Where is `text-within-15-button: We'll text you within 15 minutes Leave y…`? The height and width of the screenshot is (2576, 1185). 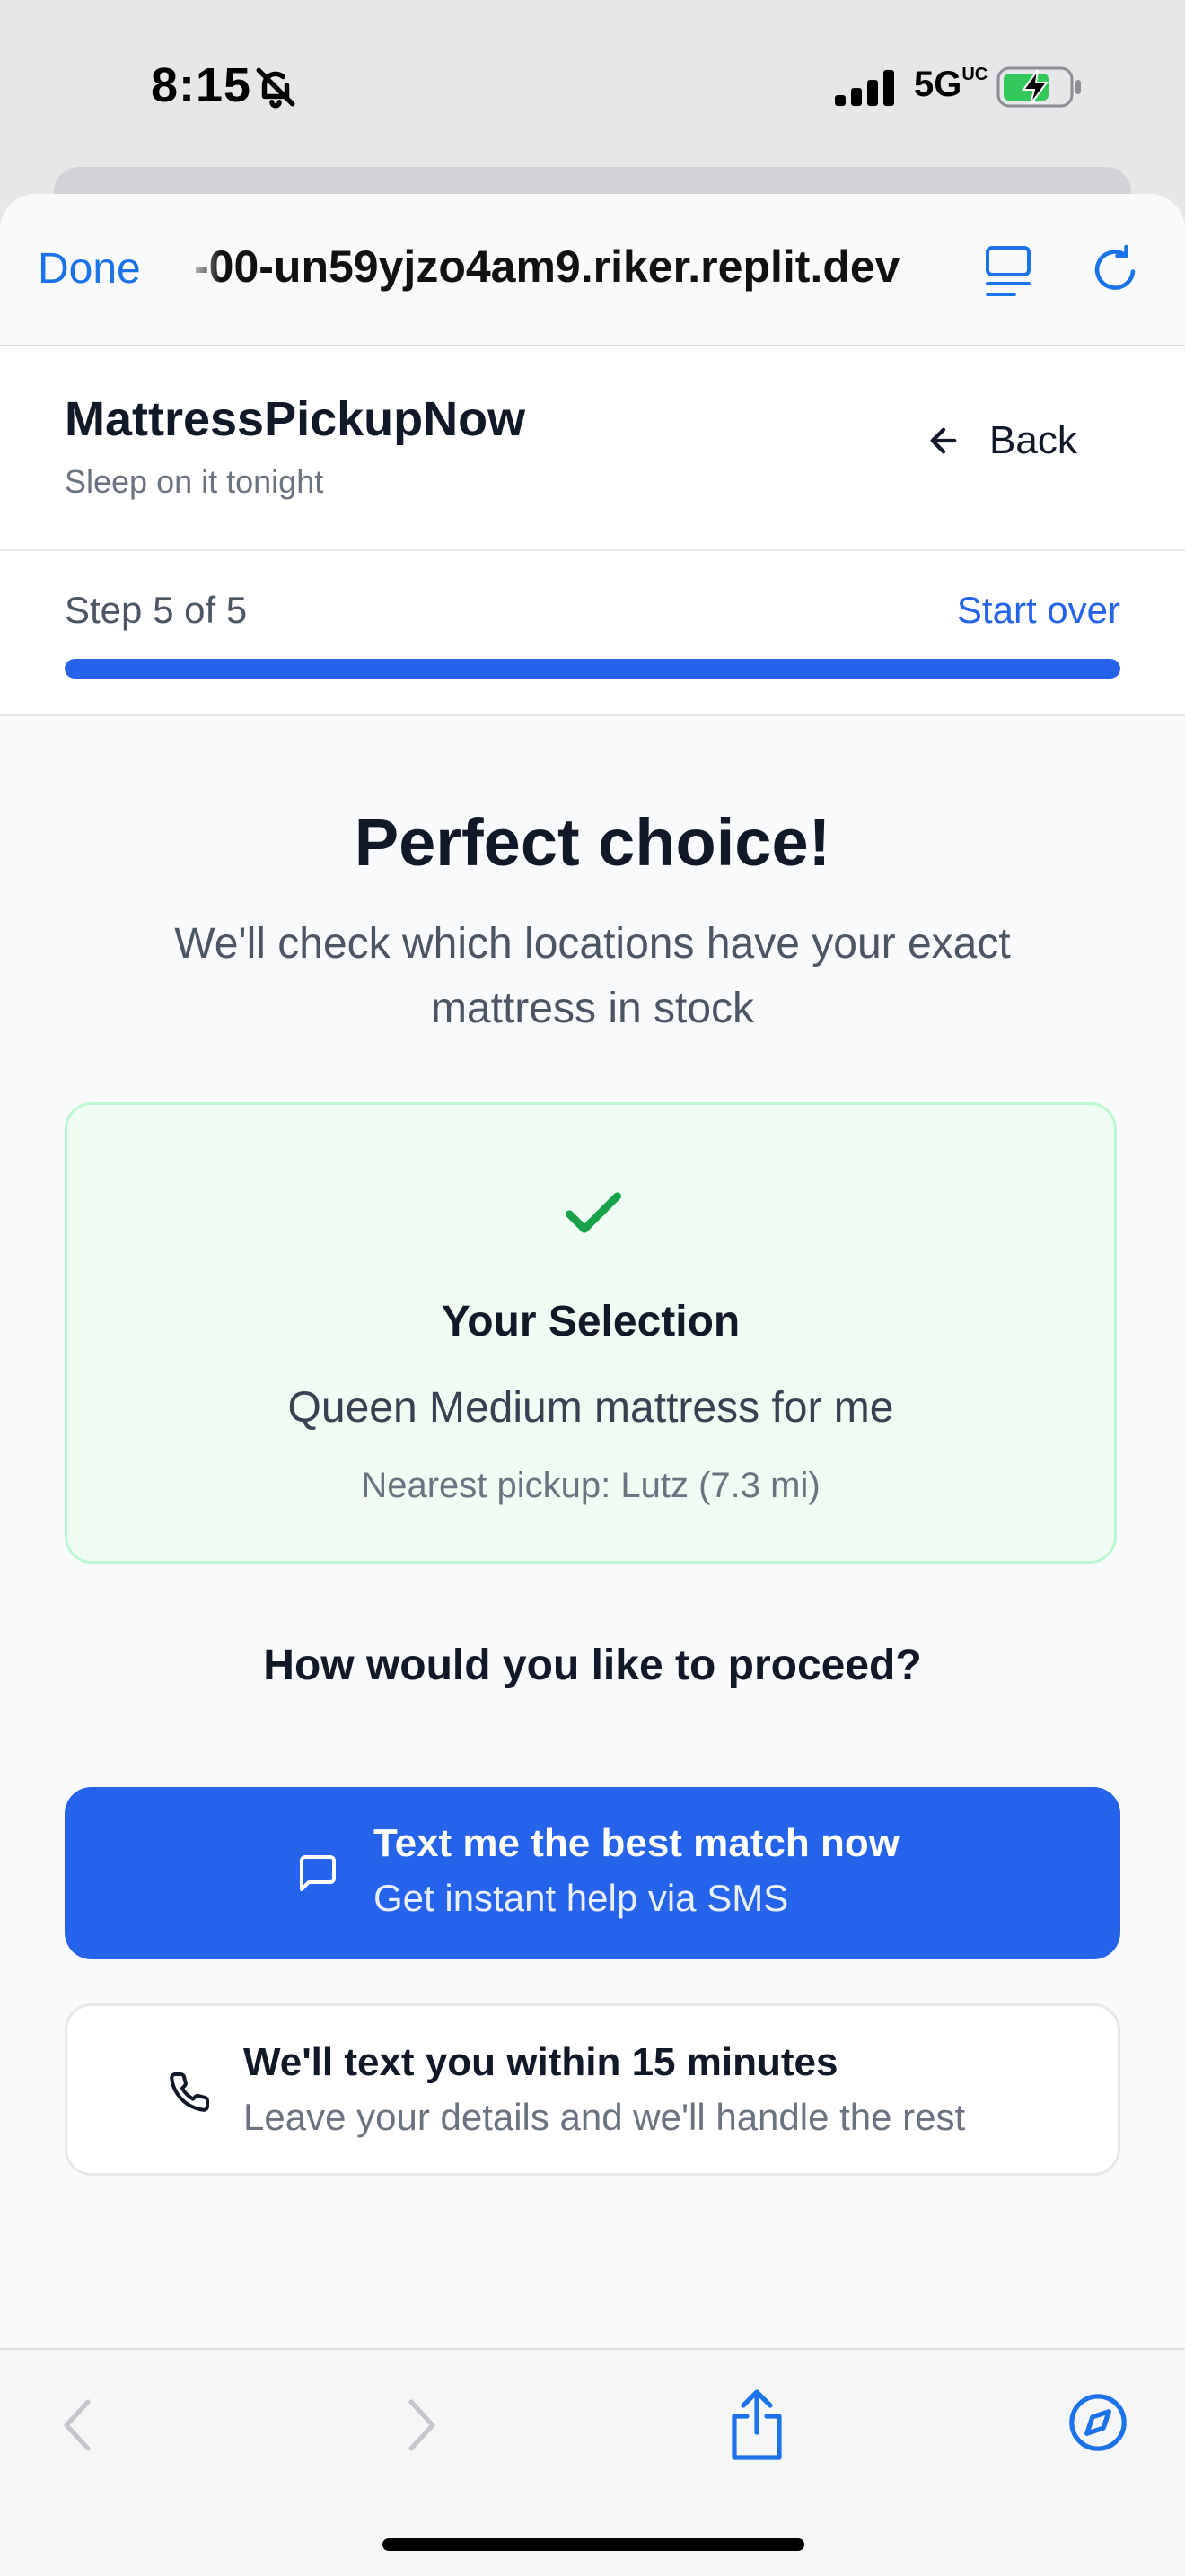
text-within-15-button: We'll text you within 15 minutes Leave y… is located at coordinates (592, 2089).